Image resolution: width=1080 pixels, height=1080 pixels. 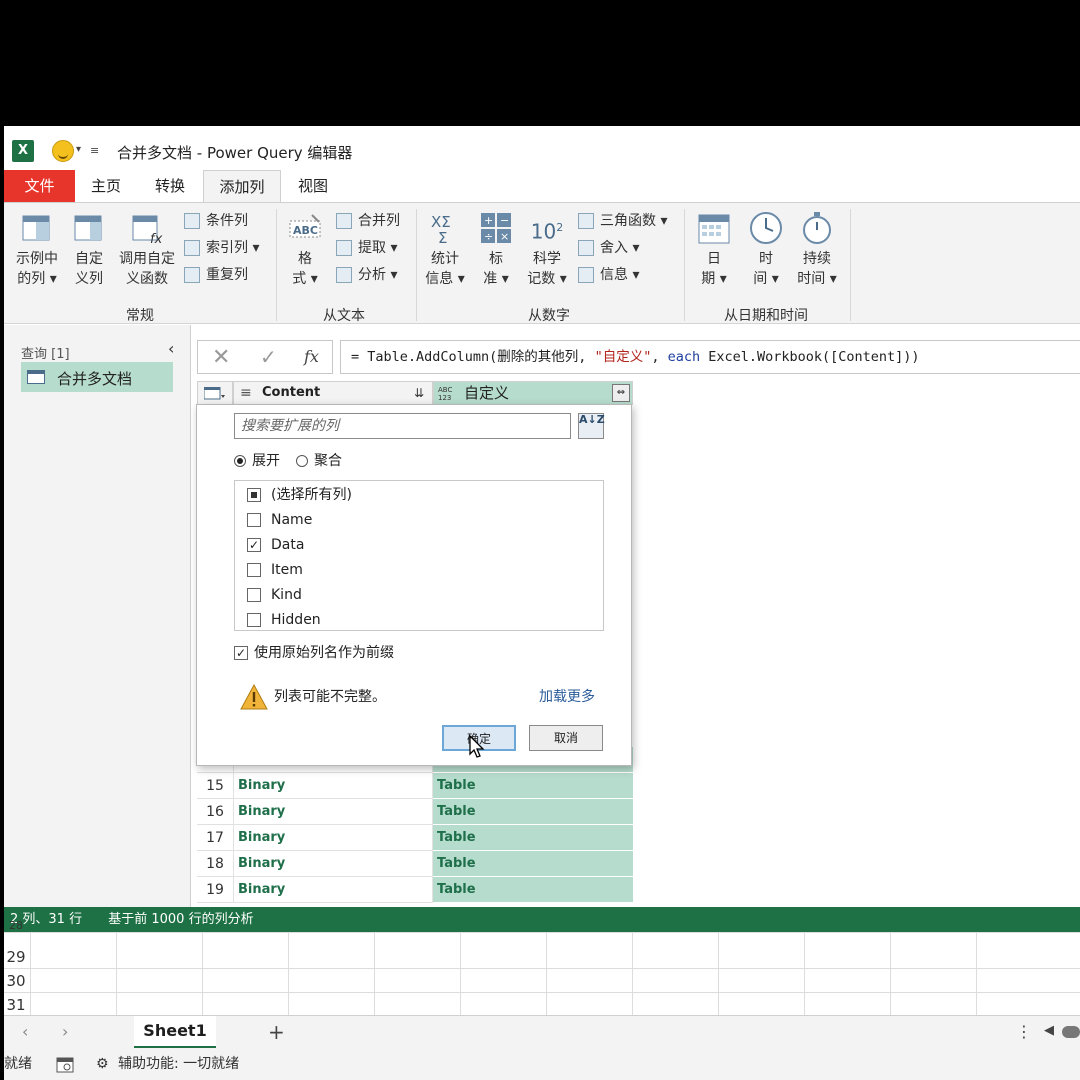 What do you see at coordinates (279, 520) in the screenshot?
I see `checkbox-name: Name` at bounding box center [279, 520].